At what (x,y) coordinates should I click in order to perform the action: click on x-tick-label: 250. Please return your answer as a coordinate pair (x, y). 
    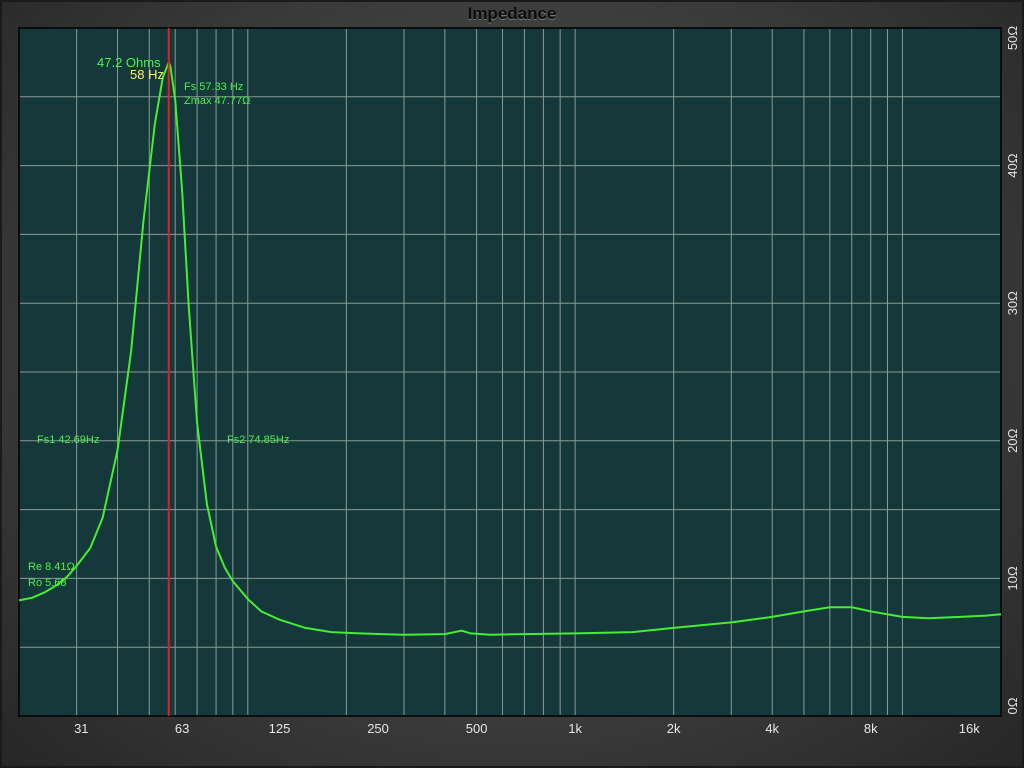
    Looking at the image, I should click on (378, 728).